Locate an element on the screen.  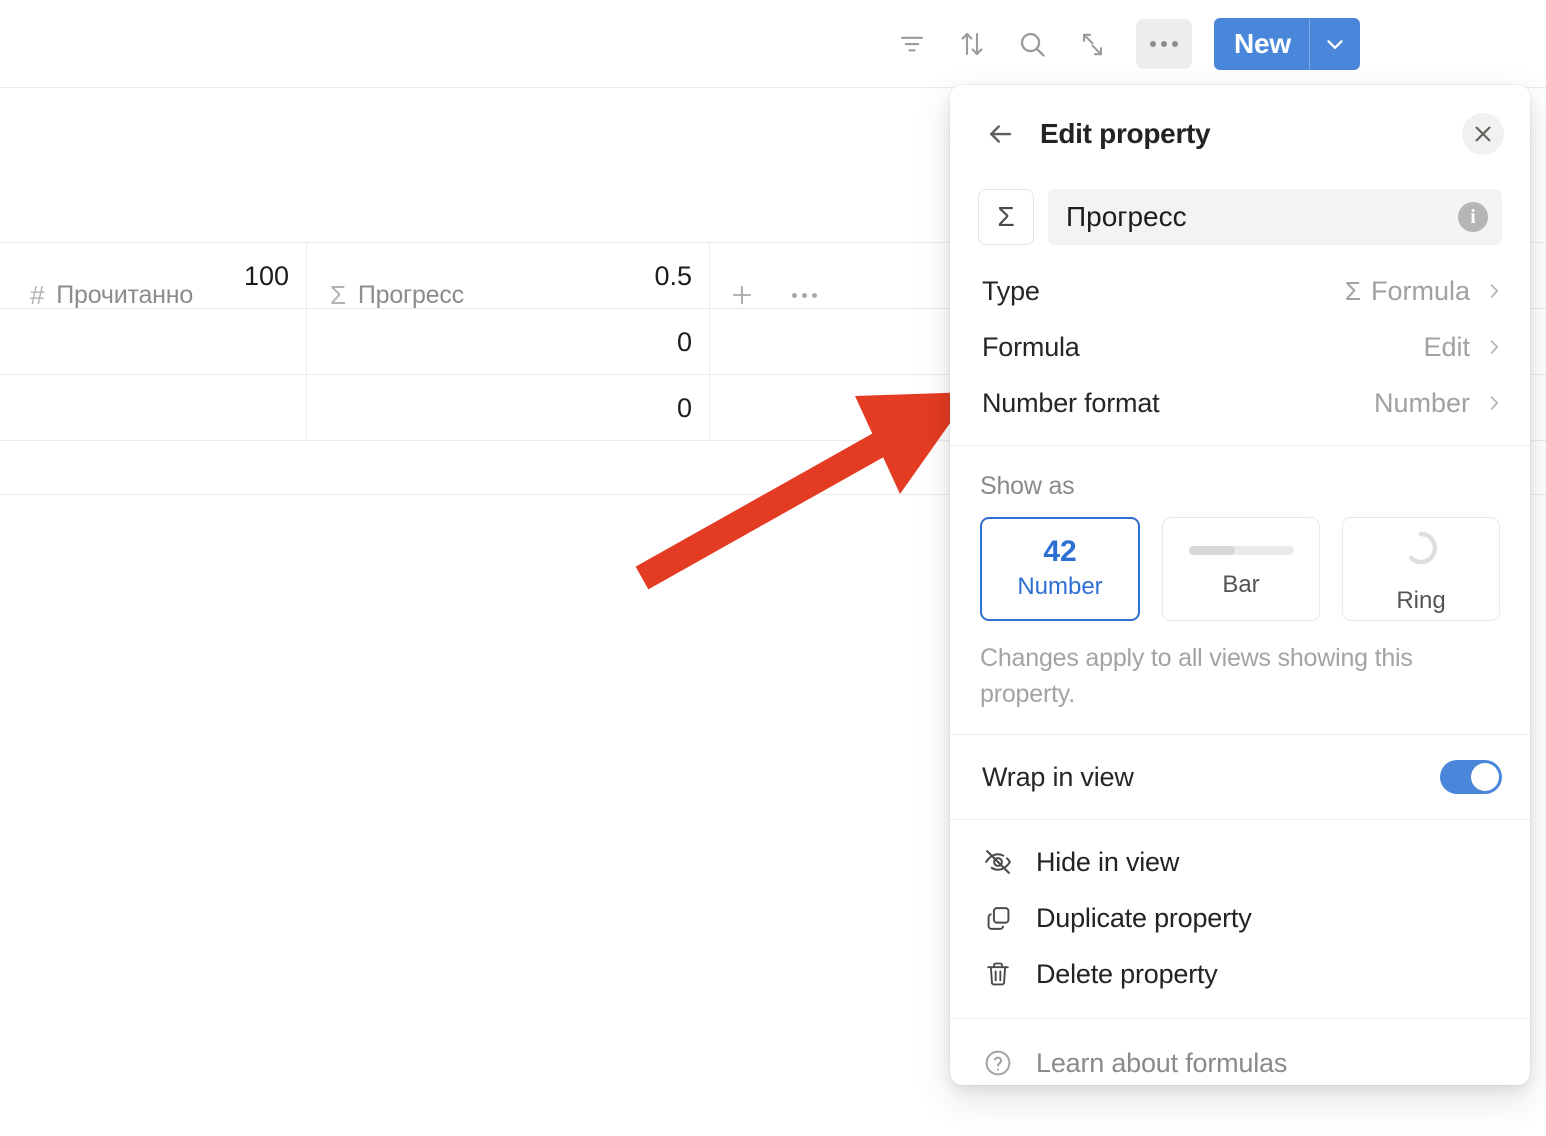
menu-item-hide-in-view: Hide in view is located at coordinates (1240, 862).